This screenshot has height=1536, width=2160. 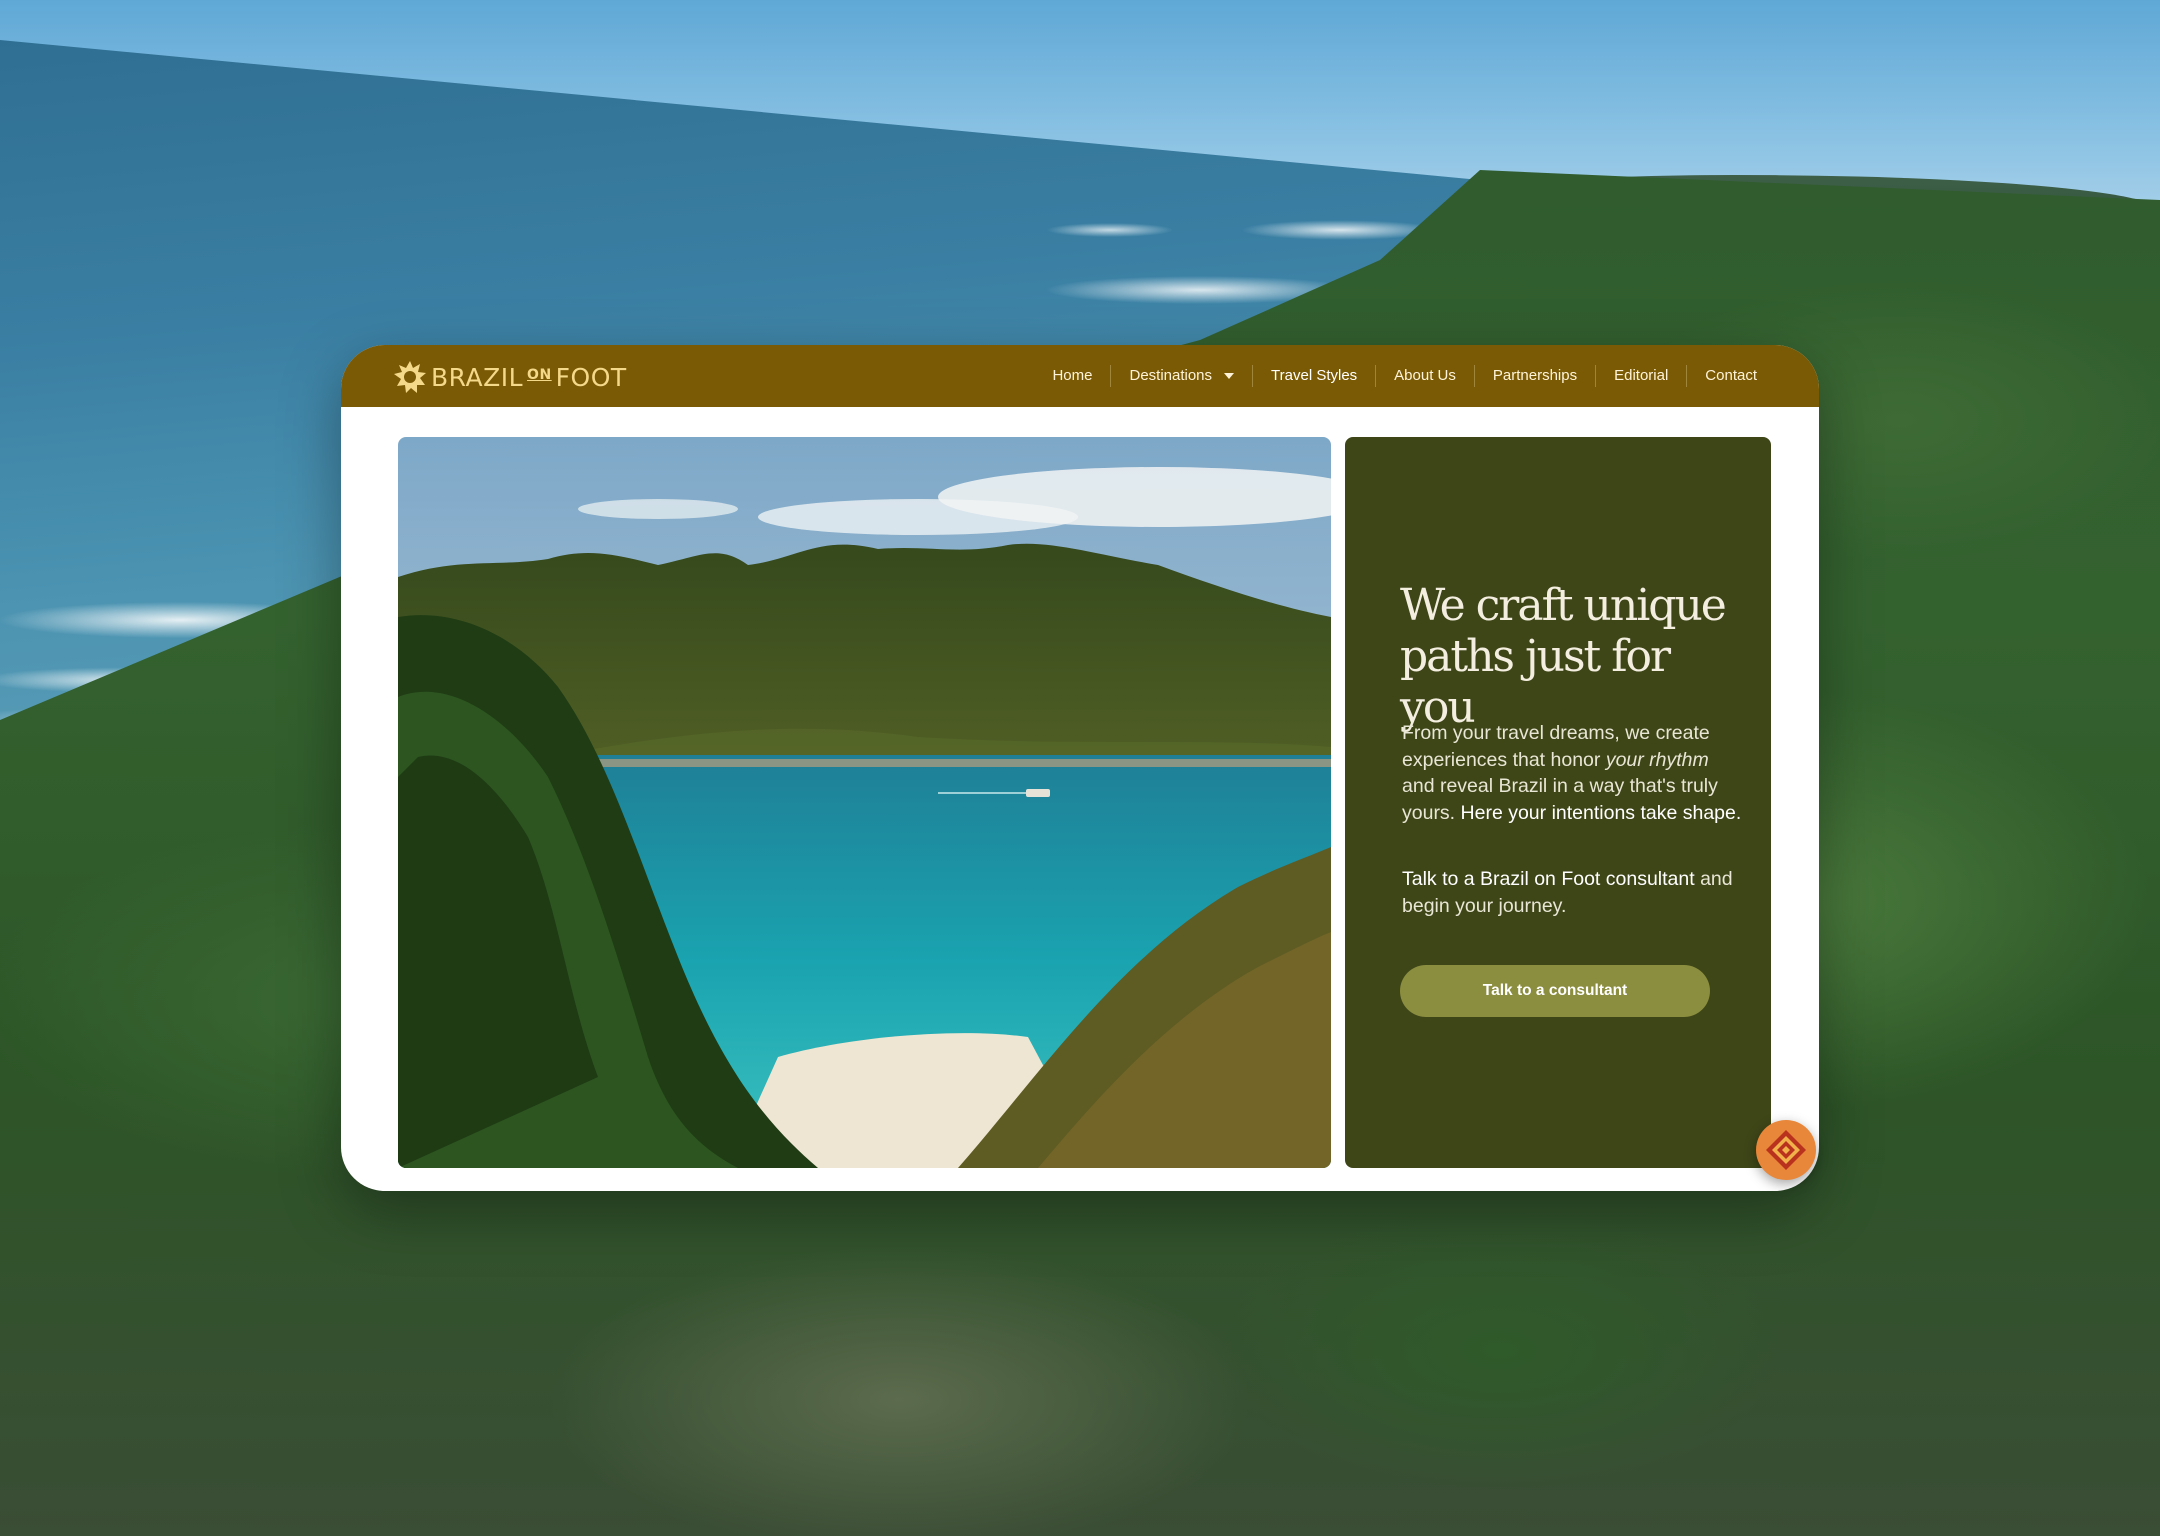 I want to click on logo-word-on: ON, so click(x=539, y=375).